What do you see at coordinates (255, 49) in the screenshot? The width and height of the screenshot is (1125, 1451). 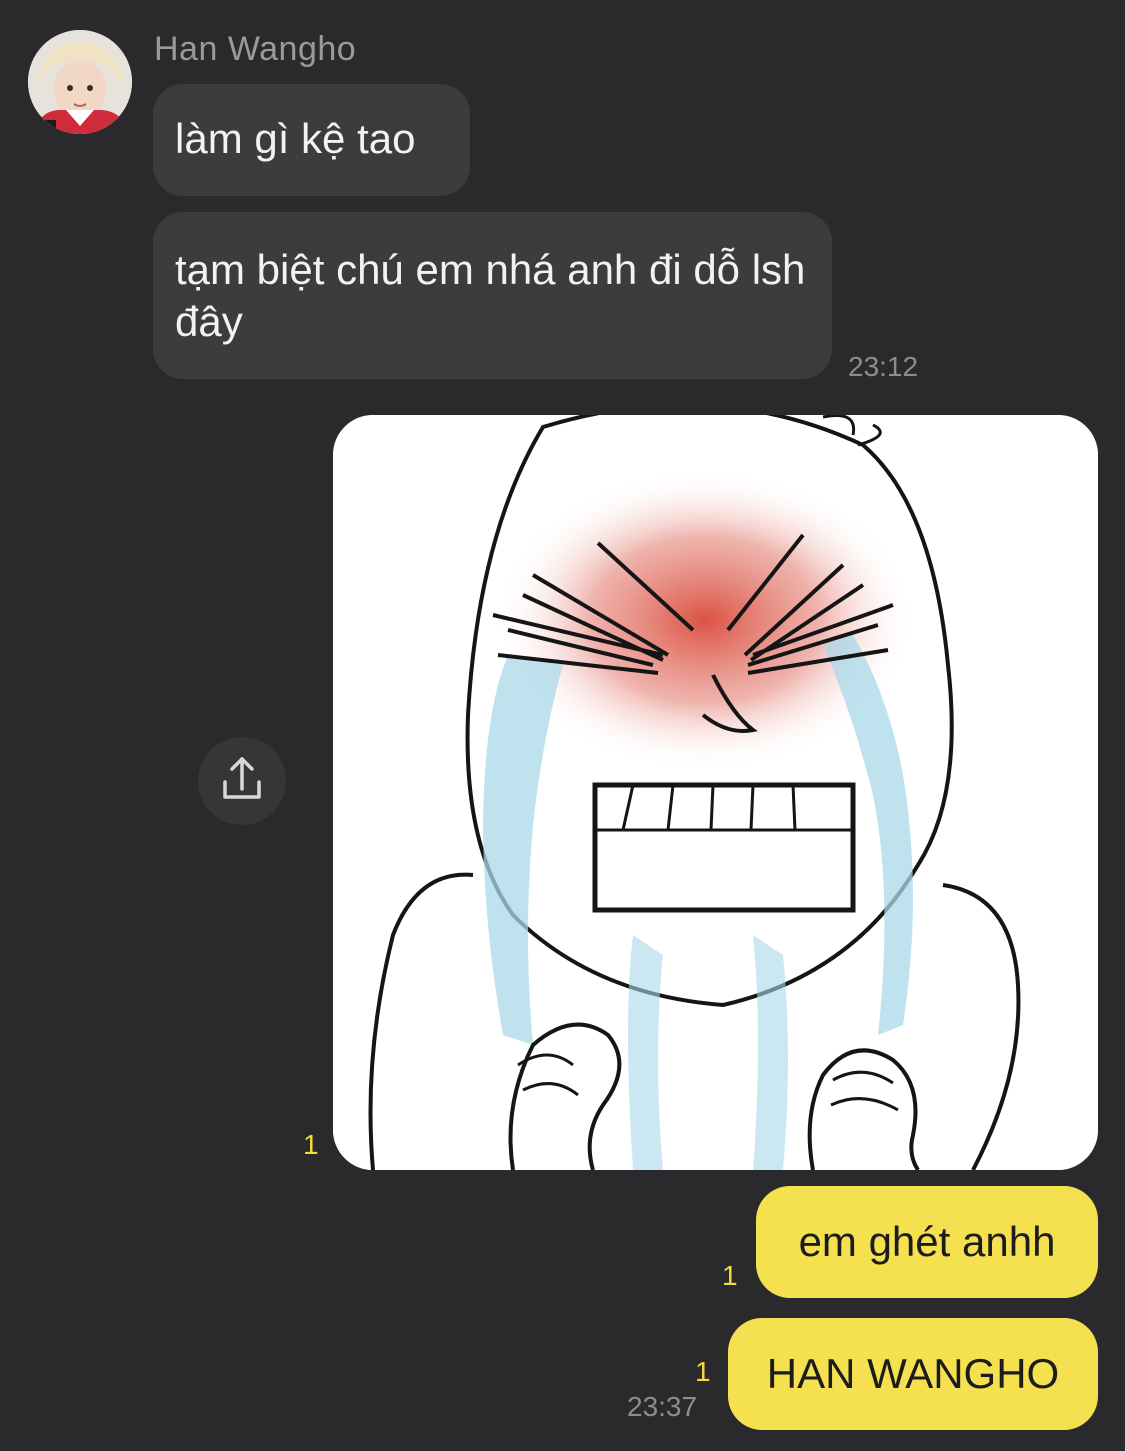 I see `sender-name: Han Wangho` at bounding box center [255, 49].